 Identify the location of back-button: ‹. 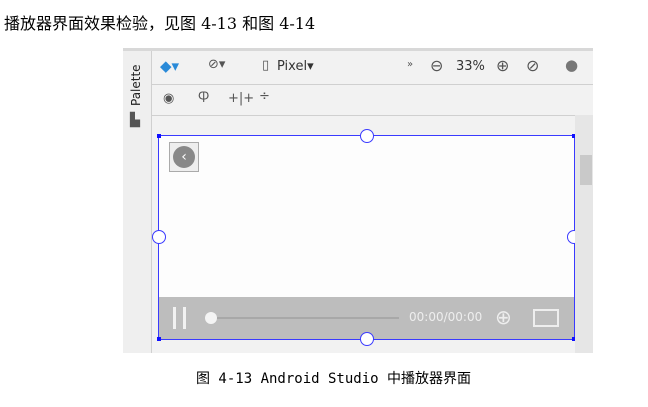
(184, 157).